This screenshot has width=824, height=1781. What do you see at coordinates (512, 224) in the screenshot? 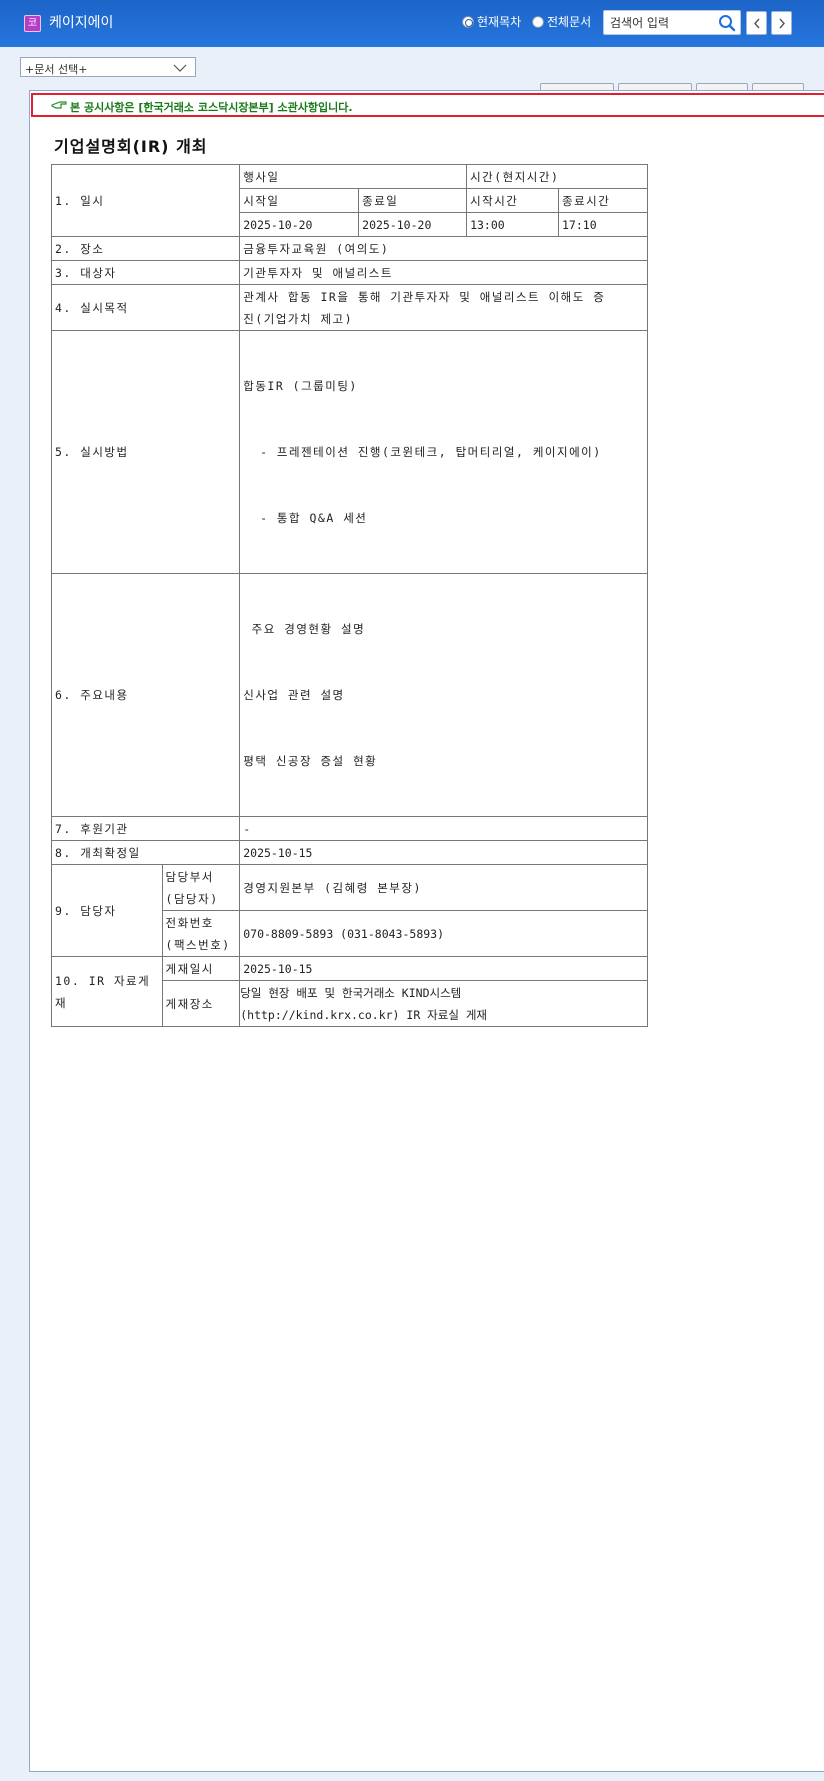
I see `start-time-value: 13:00` at bounding box center [512, 224].